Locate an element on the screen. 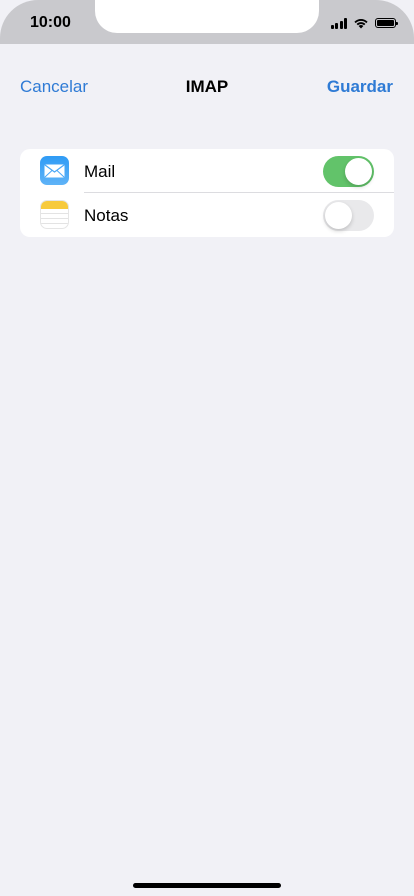  mail-toggle is located at coordinates (348, 171).